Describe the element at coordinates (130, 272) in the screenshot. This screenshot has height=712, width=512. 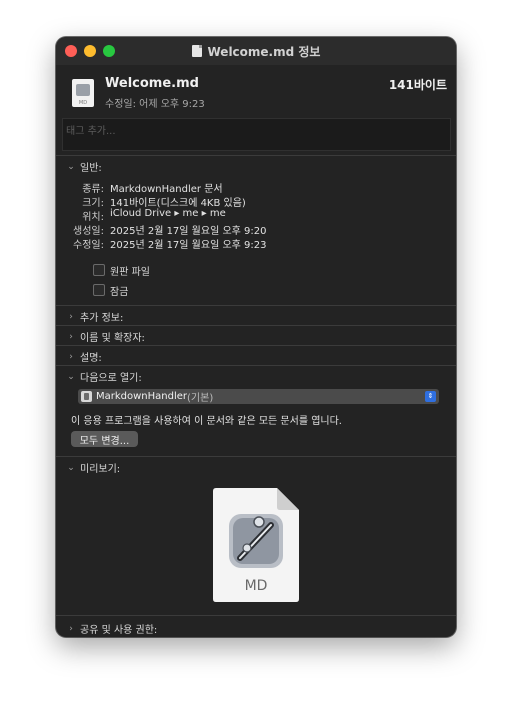
I see `stationery-label: 원판 파일` at that location.